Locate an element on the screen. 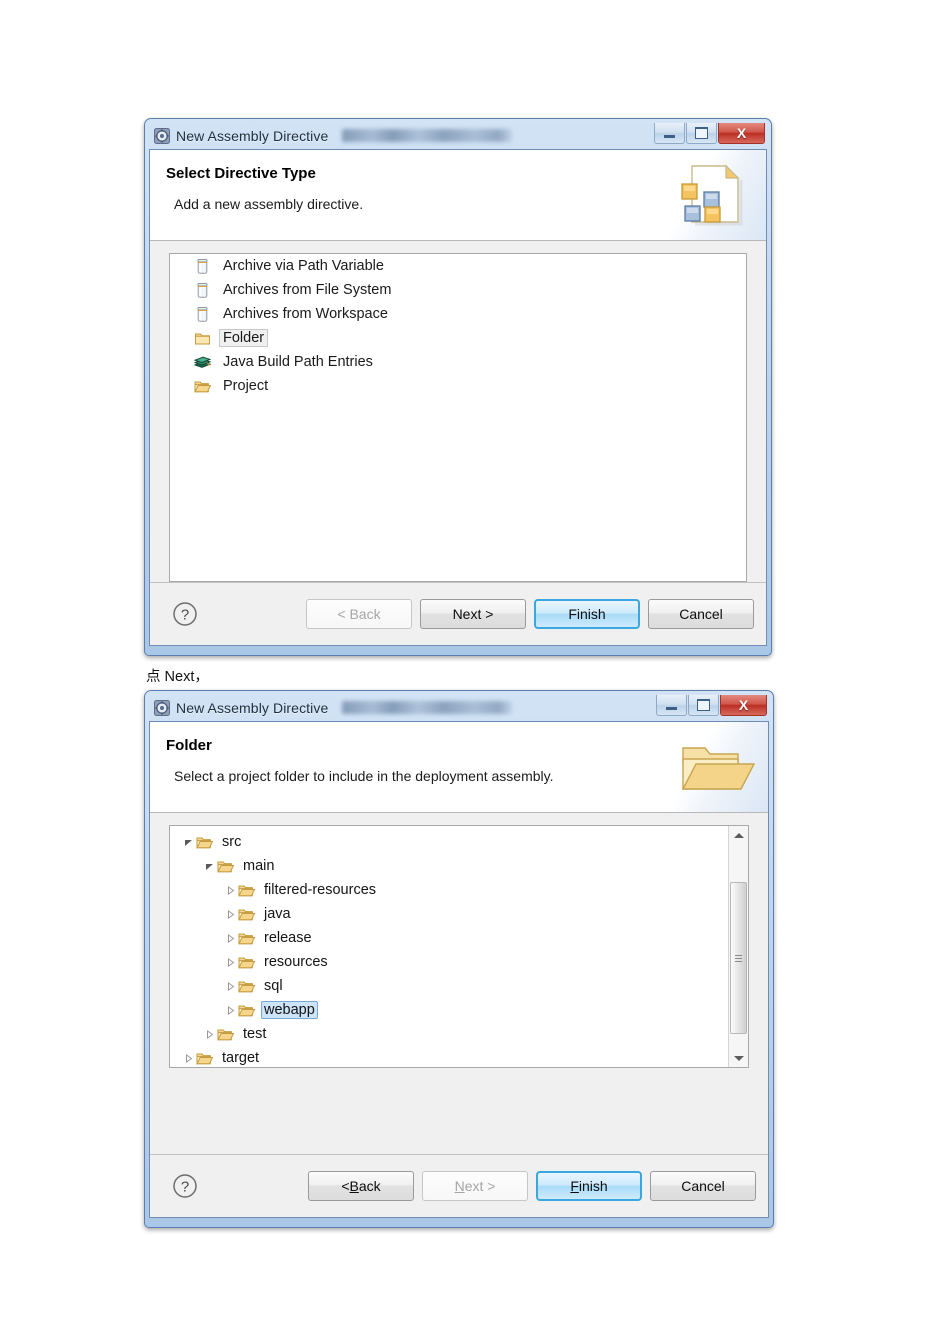 This screenshot has height=1344, width=950. list-item: Archive via Path Variable is located at coordinates (458, 266).